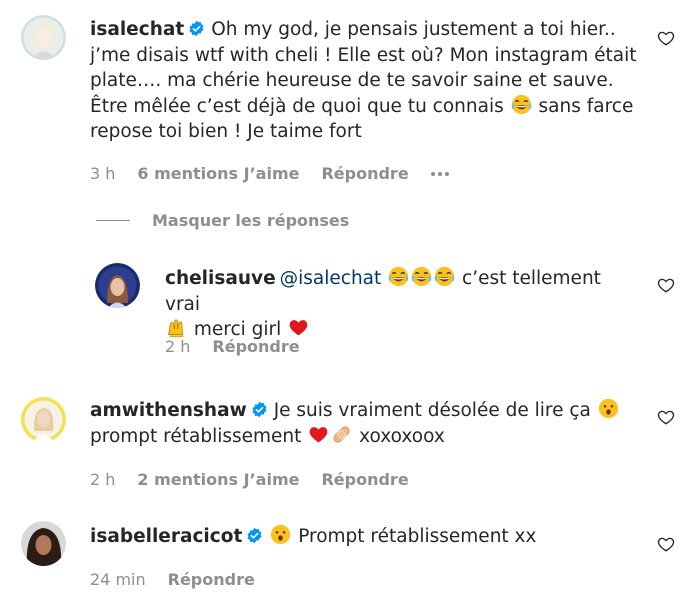 Image resolution: width=689 pixels, height=616 pixels. What do you see at coordinates (439, 173) in the screenshot?
I see `more-options-icon` at bounding box center [439, 173].